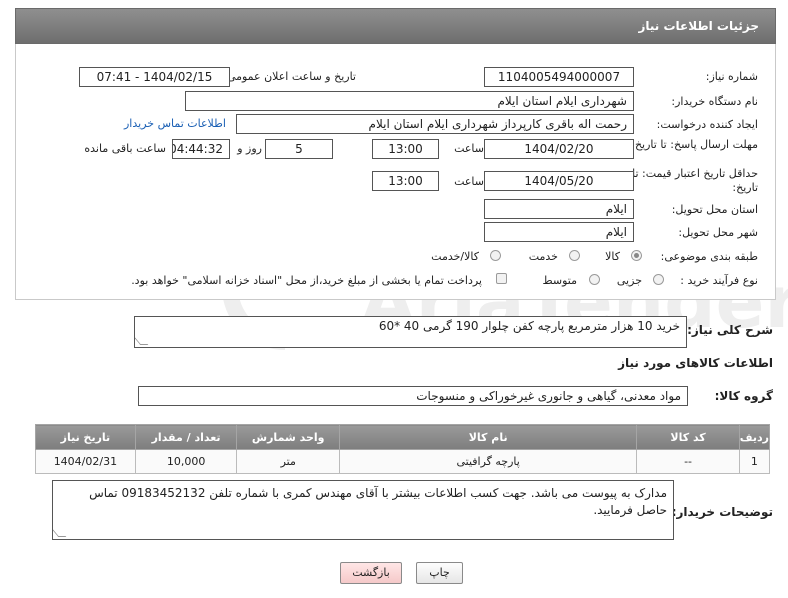 Image resolution: width=788 pixels, height=598 pixels. What do you see at coordinates (125, 148) in the screenshot?
I see `remaining-time-label: ساعت باقی مانده` at bounding box center [125, 148].